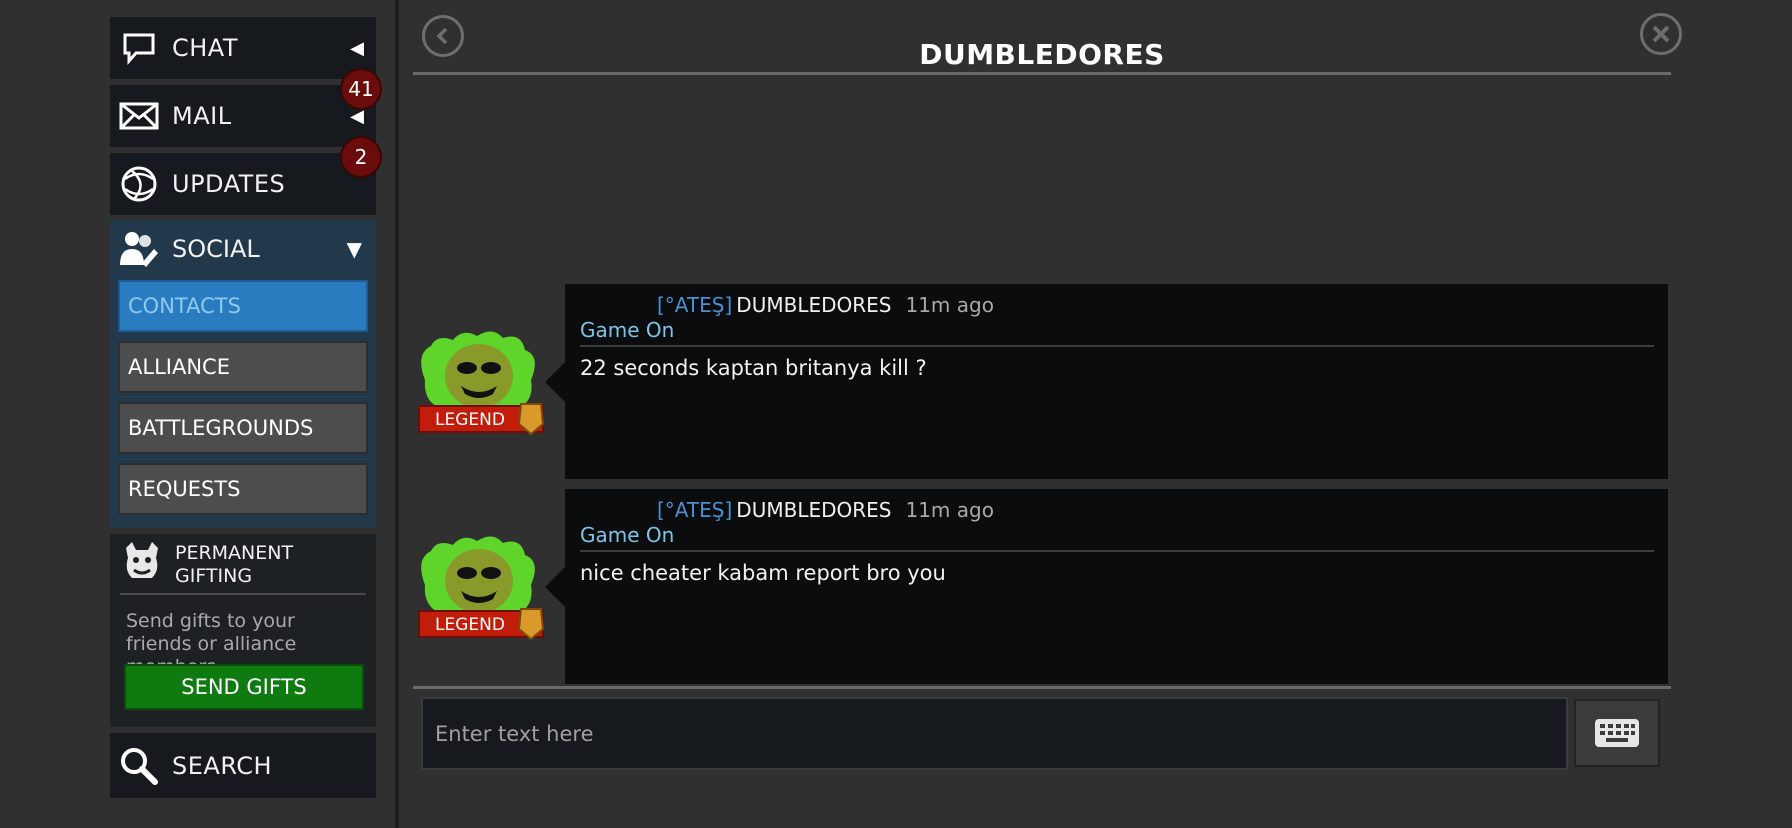 The height and width of the screenshot is (828, 1792). I want to click on chat-unread-badge: 41, so click(361, 89).